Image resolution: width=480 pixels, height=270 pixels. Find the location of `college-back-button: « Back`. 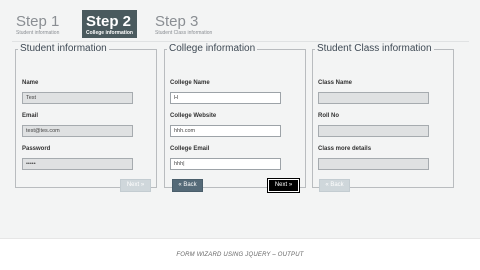

college-back-button: « Back is located at coordinates (187, 185).